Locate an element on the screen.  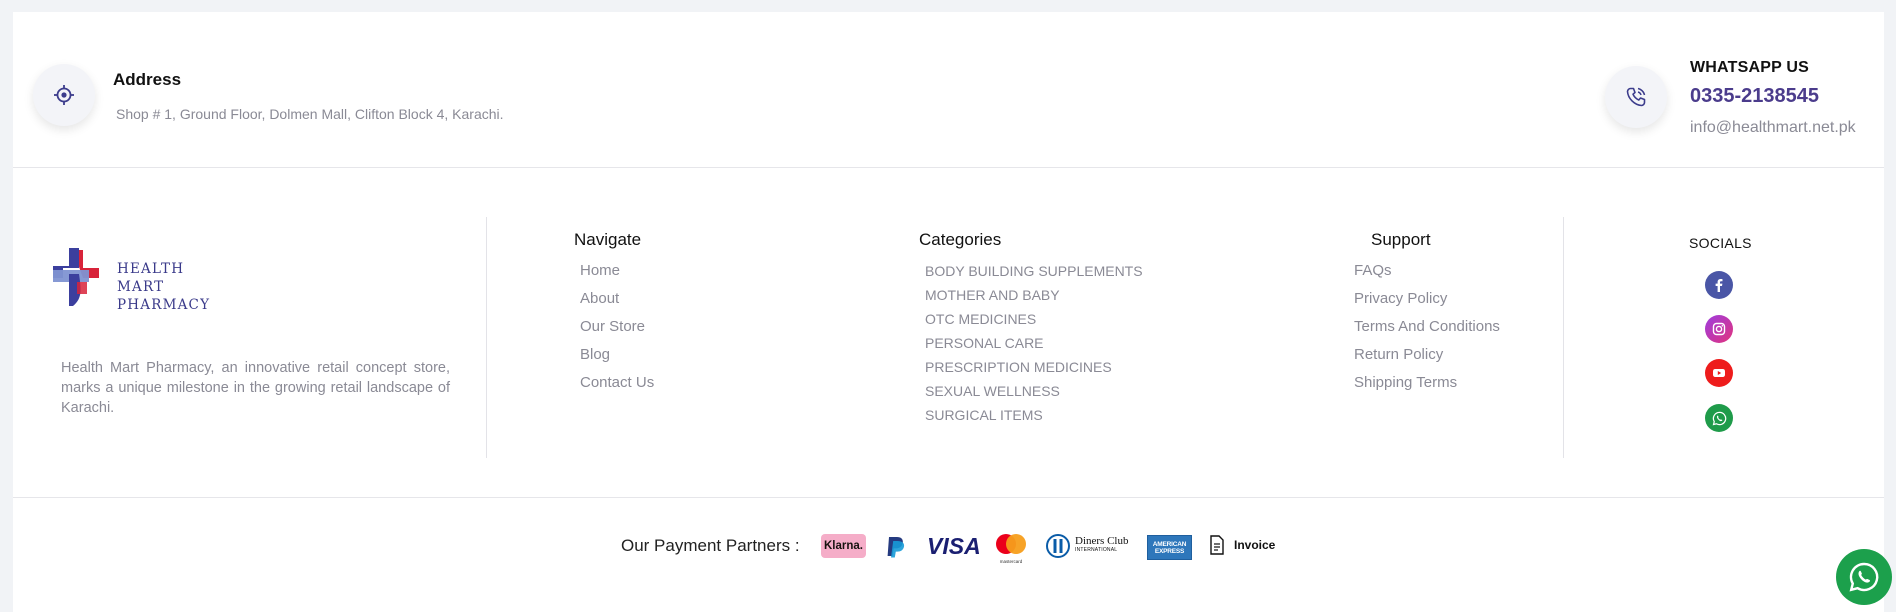
invoice-logo: Invoice is located at coordinates (1242, 545).